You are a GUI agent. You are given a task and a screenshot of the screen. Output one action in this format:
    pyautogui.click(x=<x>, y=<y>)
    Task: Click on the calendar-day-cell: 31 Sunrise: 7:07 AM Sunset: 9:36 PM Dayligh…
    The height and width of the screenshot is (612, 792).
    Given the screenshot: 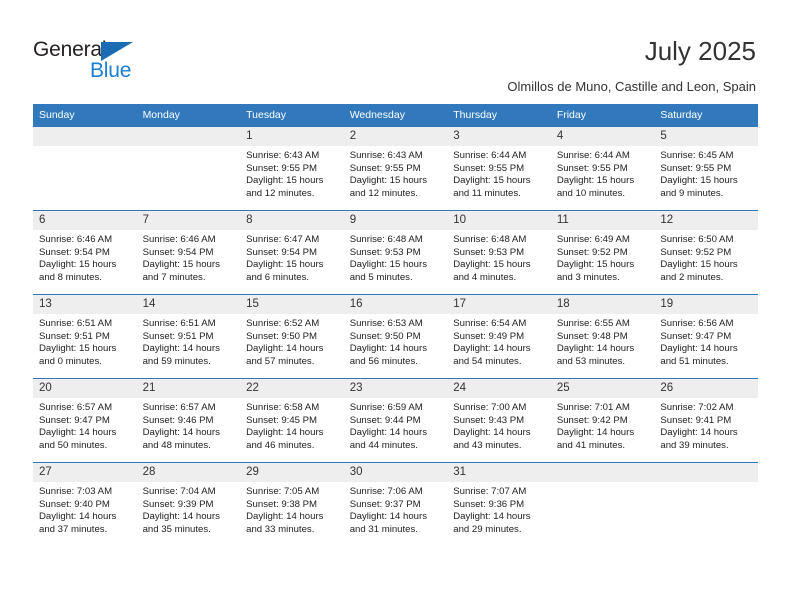 What is the action you would take?
    pyautogui.click(x=499, y=504)
    